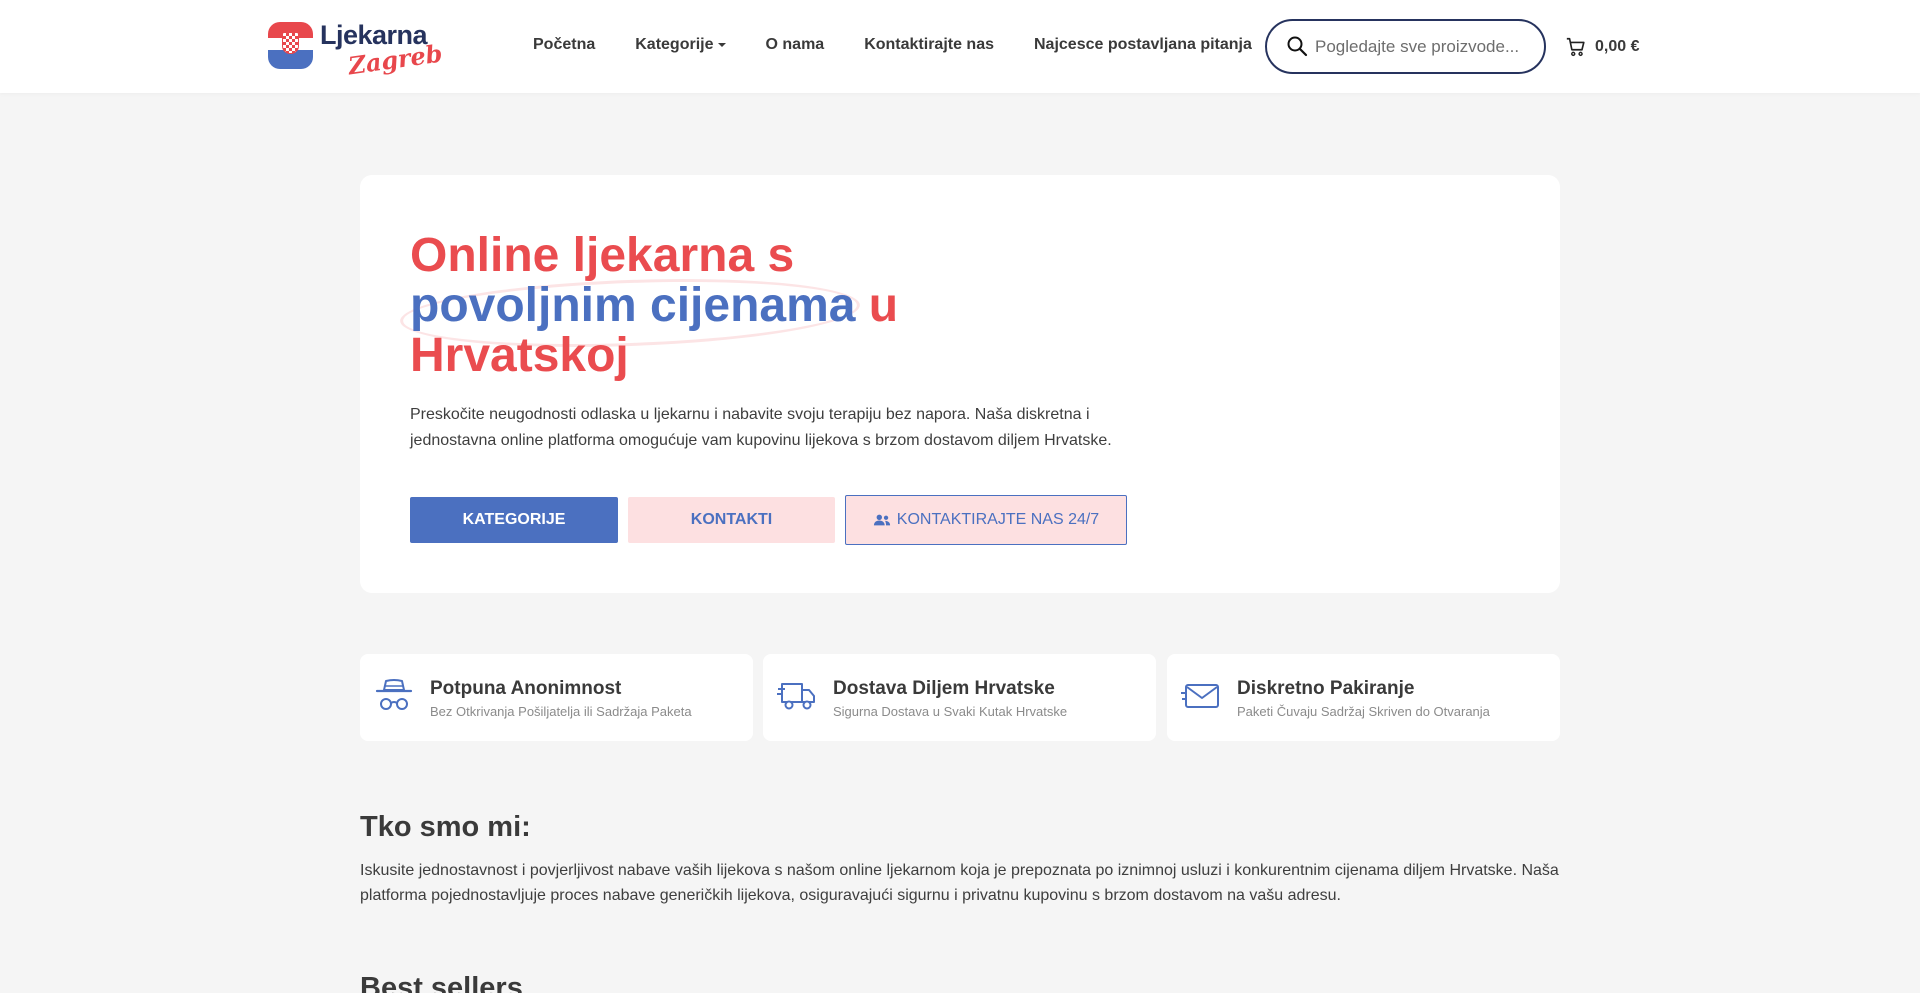  I want to click on search-icon, so click(1297, 46).